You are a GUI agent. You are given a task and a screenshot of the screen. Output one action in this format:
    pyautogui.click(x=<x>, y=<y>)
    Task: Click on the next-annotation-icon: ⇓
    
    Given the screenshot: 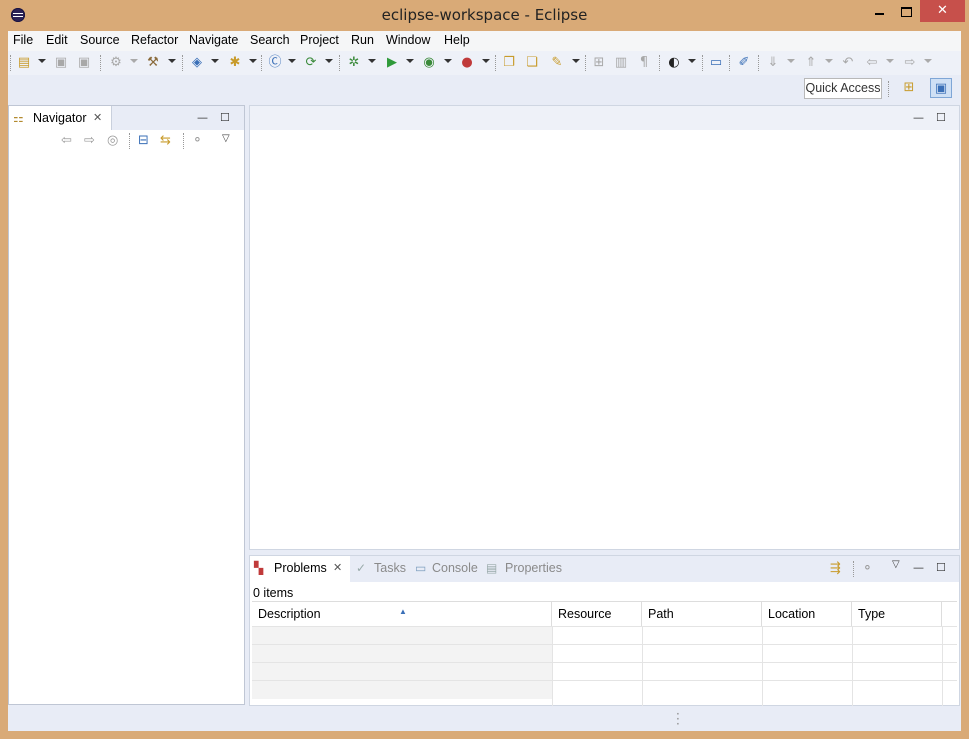 What is the action you would take?
    pyautogui.click(x=773, y=63)
    